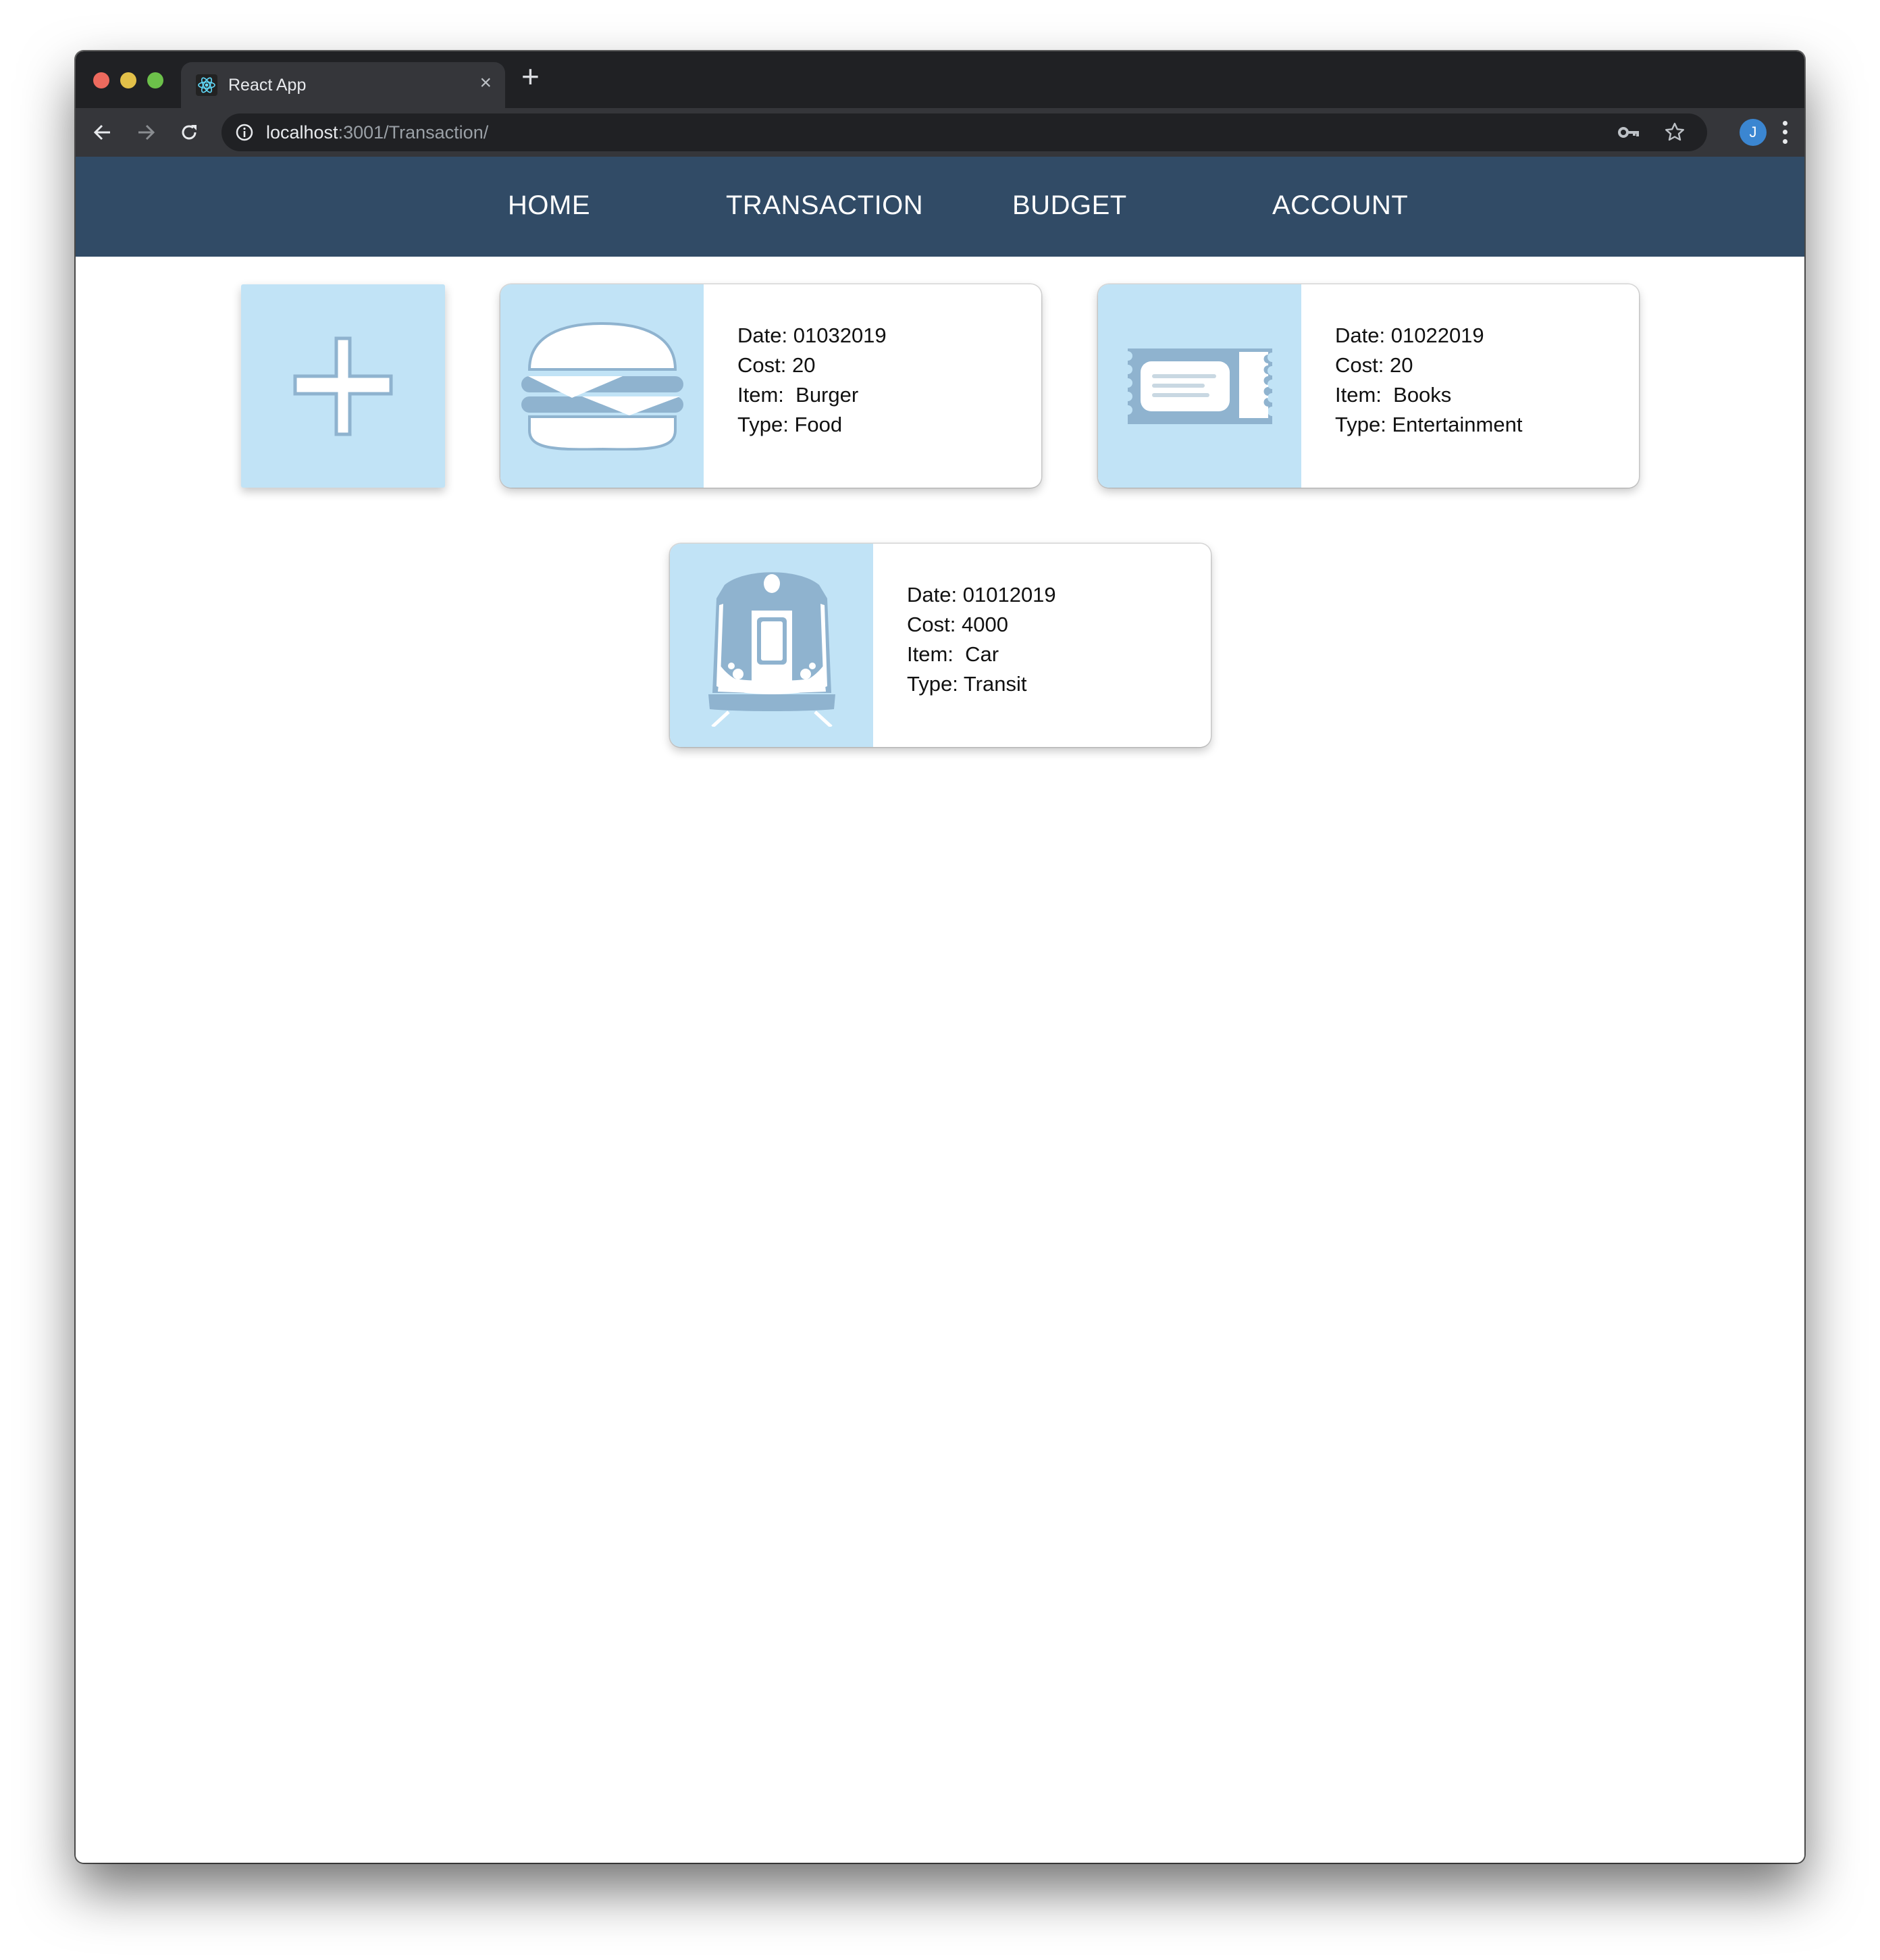 This screenshot has width=1880, height=1960. Describe the element at coordinates (940, 79) in the screenshot. I see `tab-strip: React App × +` at that location.